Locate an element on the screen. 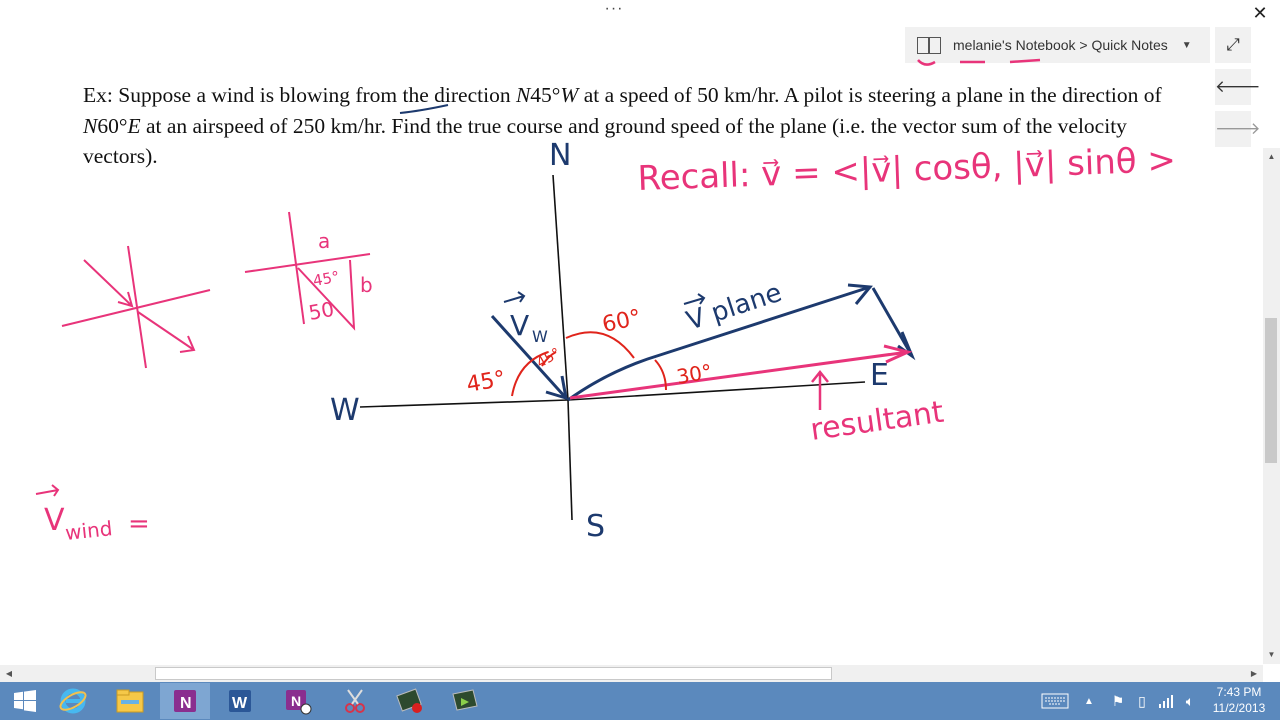 Image resolution: width=1280 pixels, height=720 pixels. flag-icon: ⚑ is located at coordinates (1118, 701).